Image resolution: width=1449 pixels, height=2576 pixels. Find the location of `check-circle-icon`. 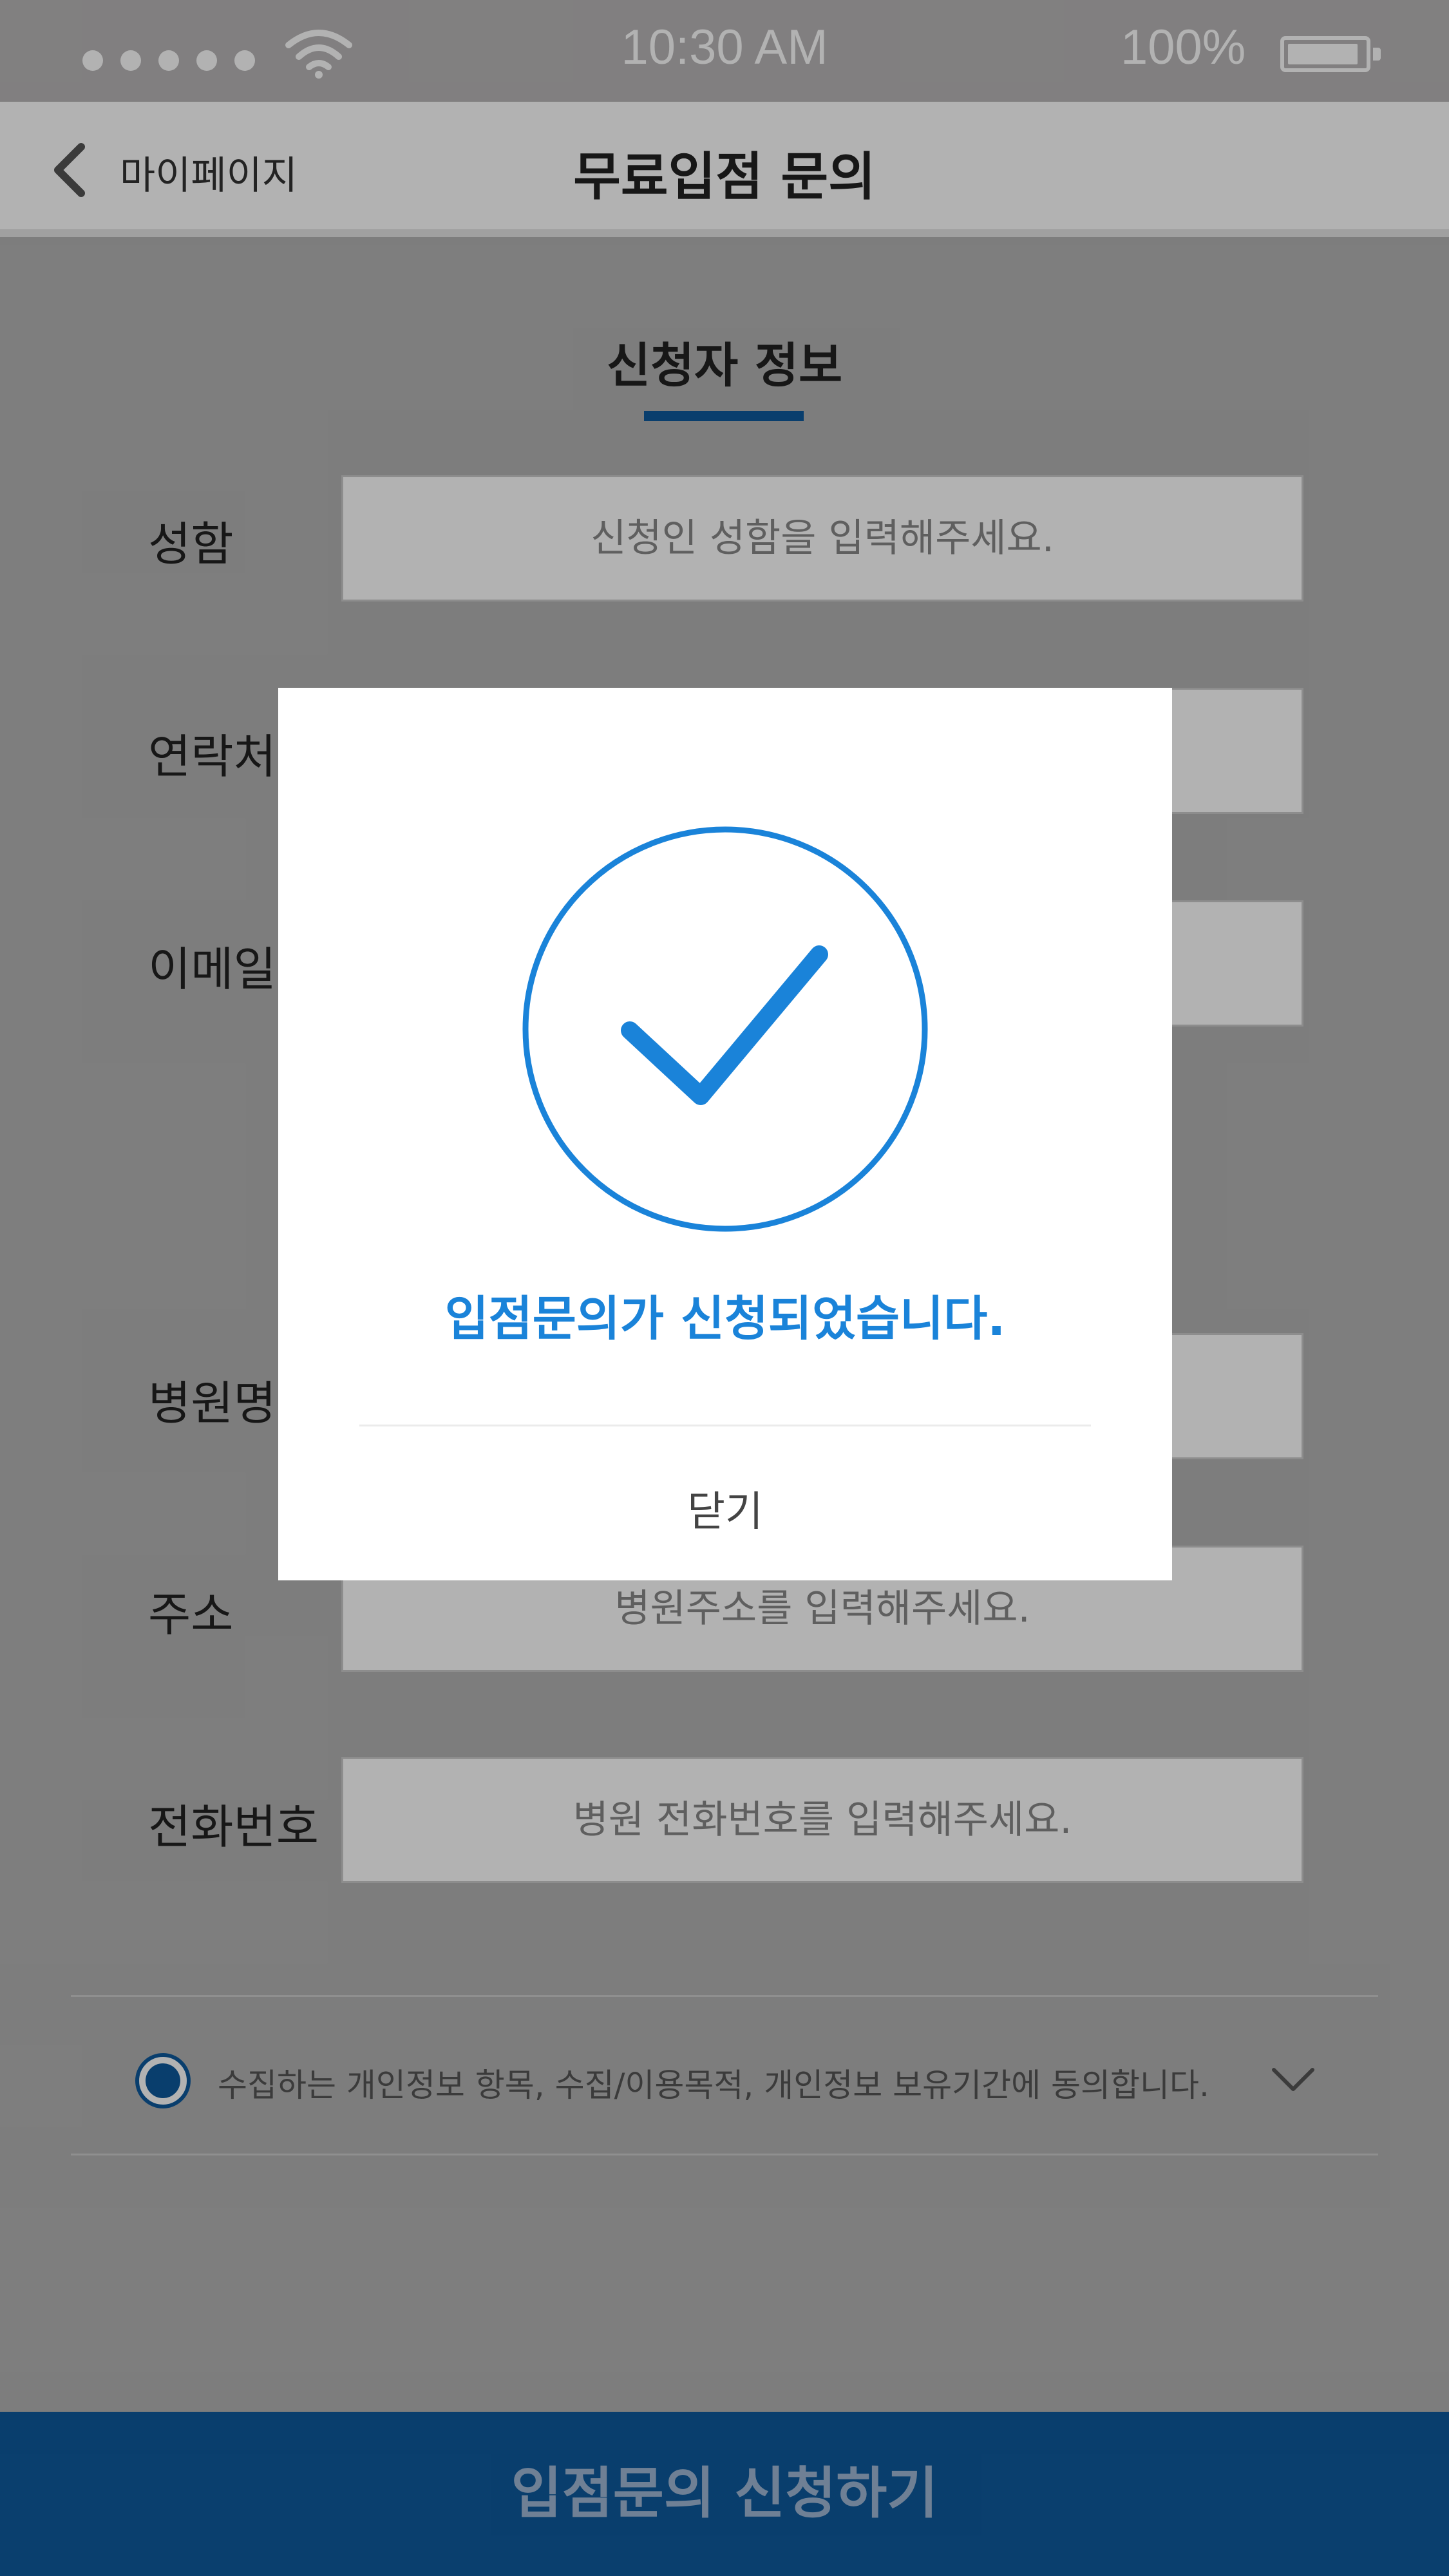

check-circle-icon is located at coordinates (725, 1029).